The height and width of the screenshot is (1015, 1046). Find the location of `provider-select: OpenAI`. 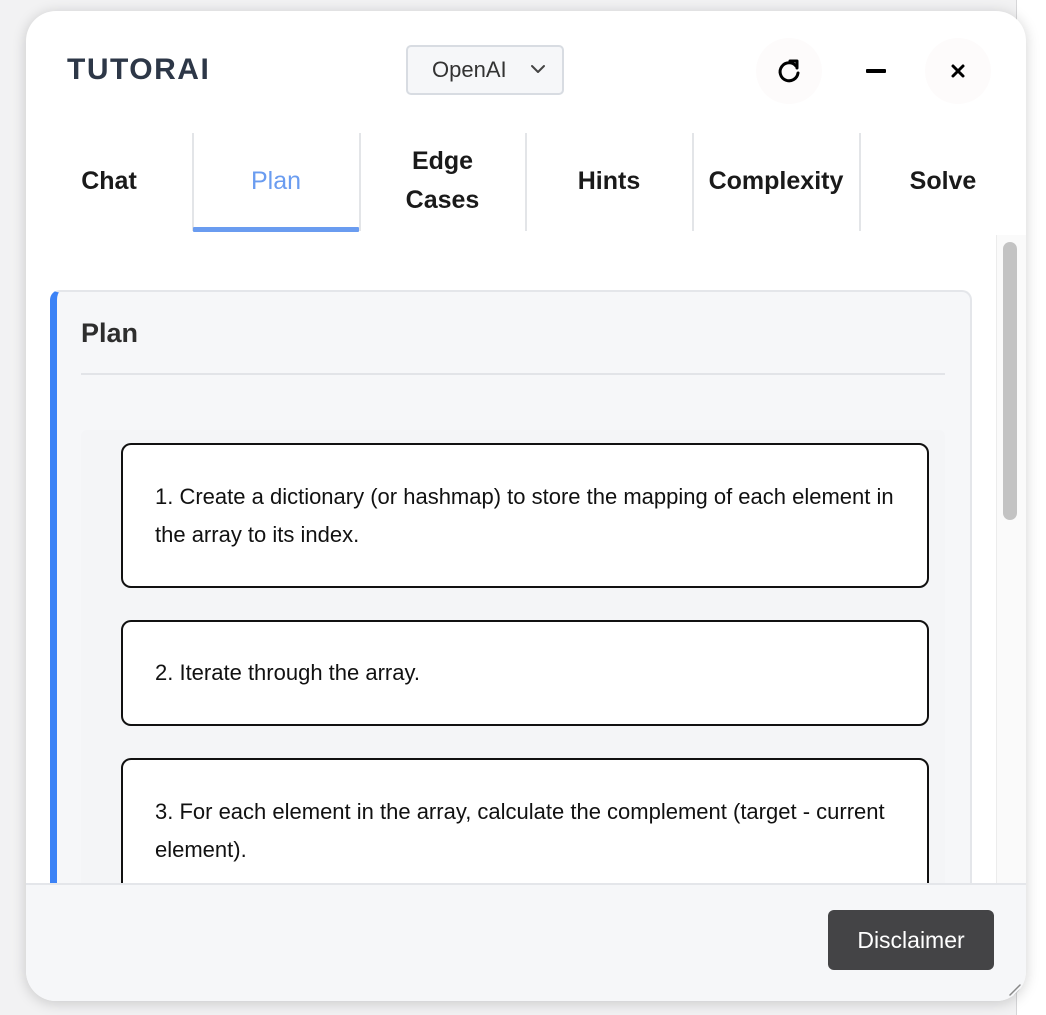

provider-select: OpenAI is located at coordinates (485, 70).